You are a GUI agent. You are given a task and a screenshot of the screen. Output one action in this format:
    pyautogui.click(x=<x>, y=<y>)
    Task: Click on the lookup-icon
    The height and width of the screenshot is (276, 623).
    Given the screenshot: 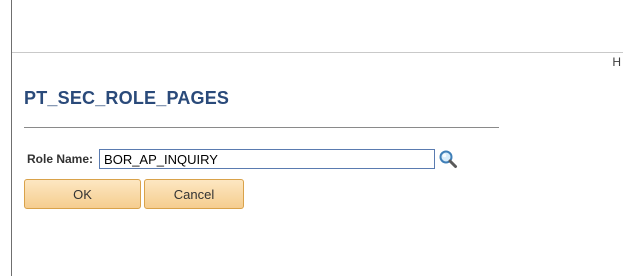 What is the action you would take?
    pyautogui.click(x=448, y=159)
    